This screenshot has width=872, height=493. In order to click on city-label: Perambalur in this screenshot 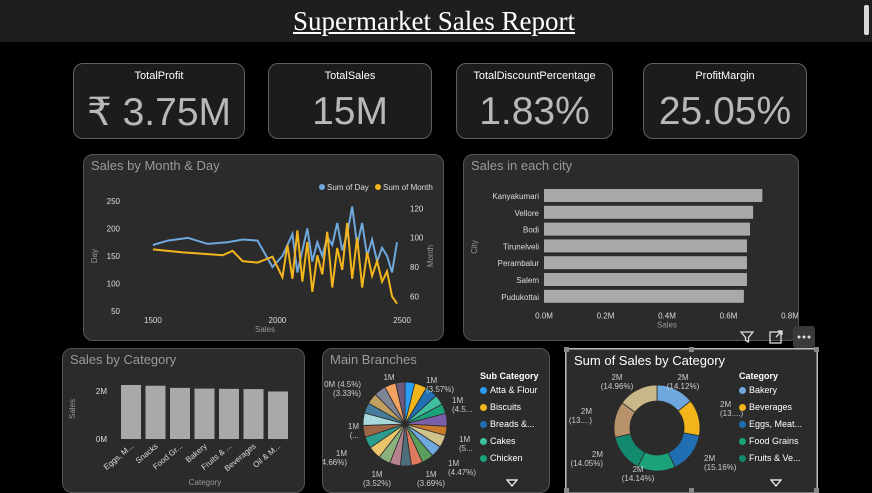, I will do `click(519, 263)`.